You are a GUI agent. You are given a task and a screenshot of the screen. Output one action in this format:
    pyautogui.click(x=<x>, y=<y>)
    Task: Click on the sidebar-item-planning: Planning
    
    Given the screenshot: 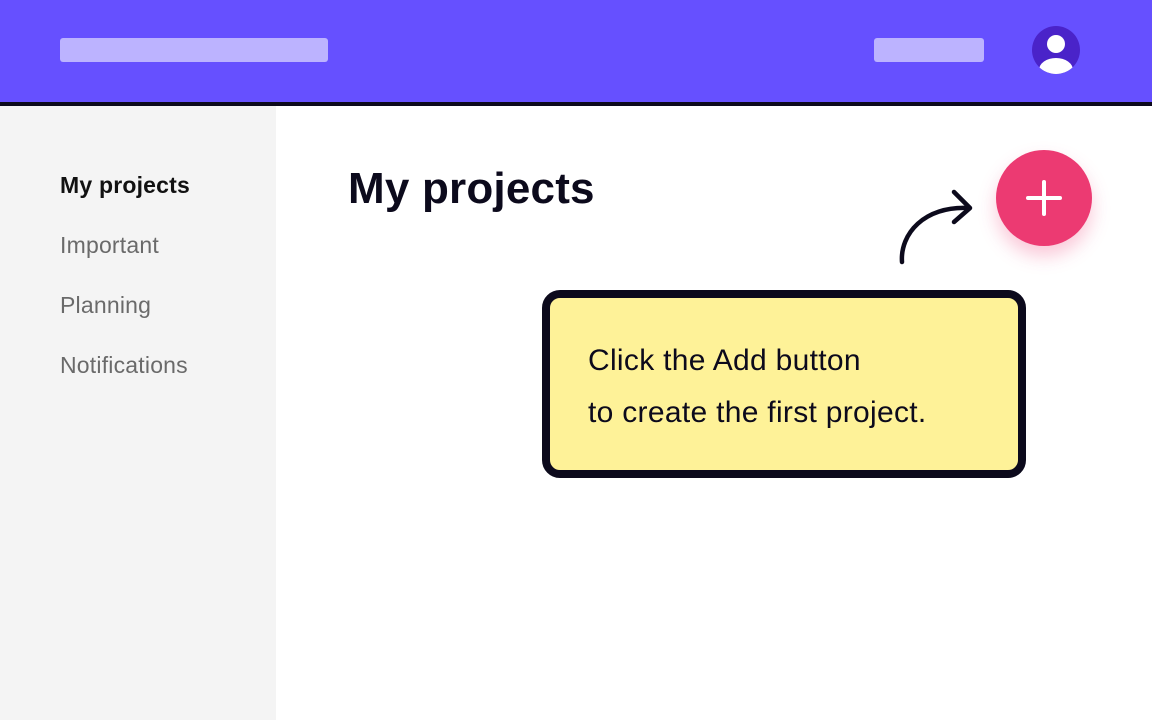 What is the action you would take?
    pyautogui.click(x=105, y=305)
    